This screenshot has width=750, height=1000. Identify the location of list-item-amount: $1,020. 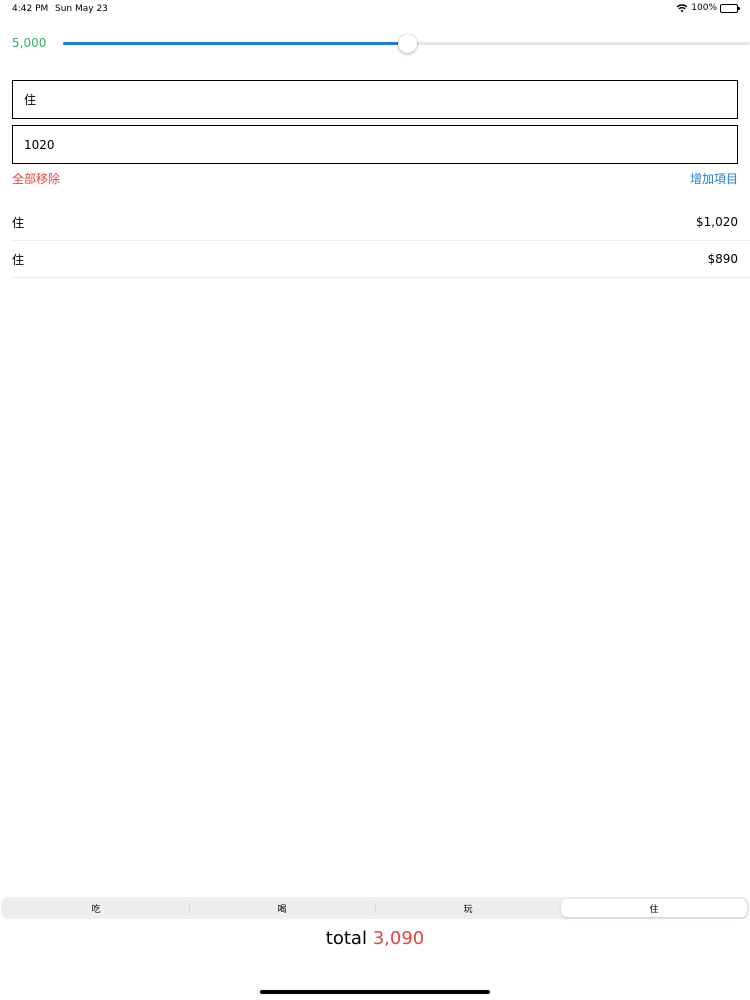
(717, 222).